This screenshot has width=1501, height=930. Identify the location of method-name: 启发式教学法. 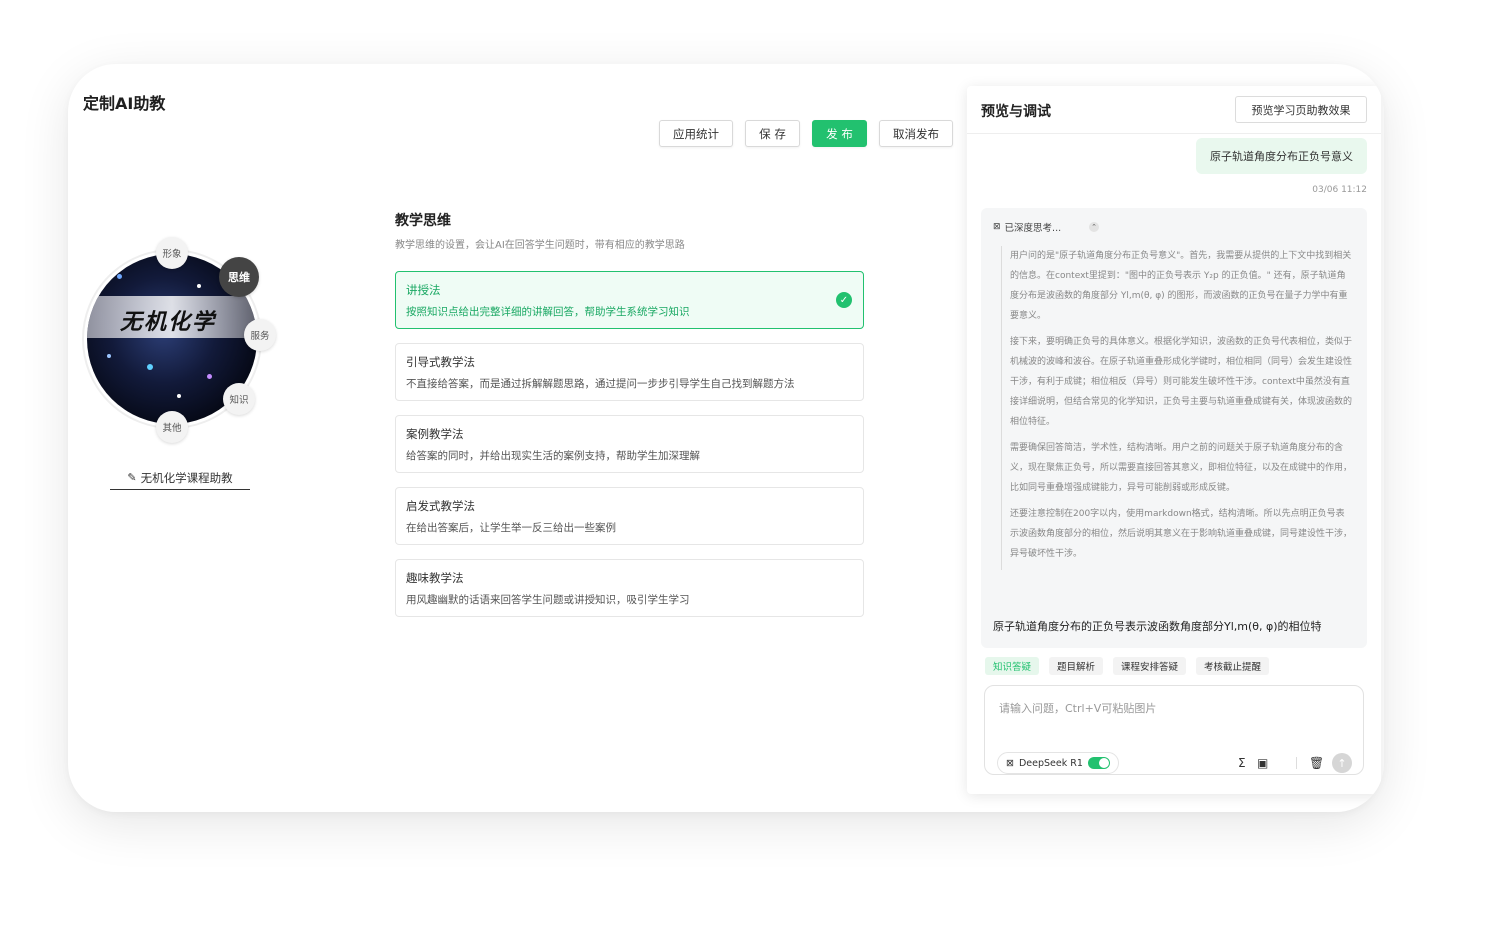
(440, 506).